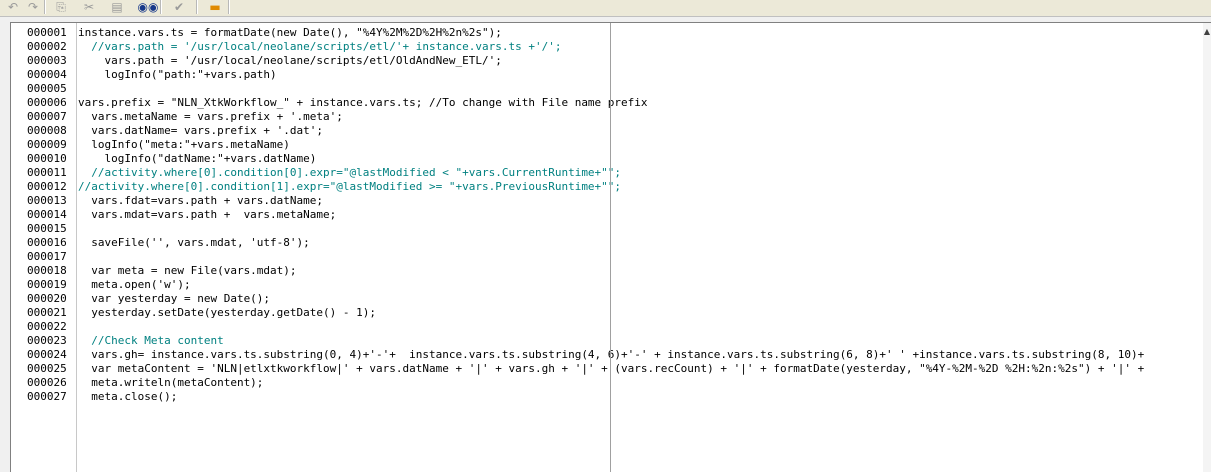  I want to click on cut-button: ✂, so click(89, 7).